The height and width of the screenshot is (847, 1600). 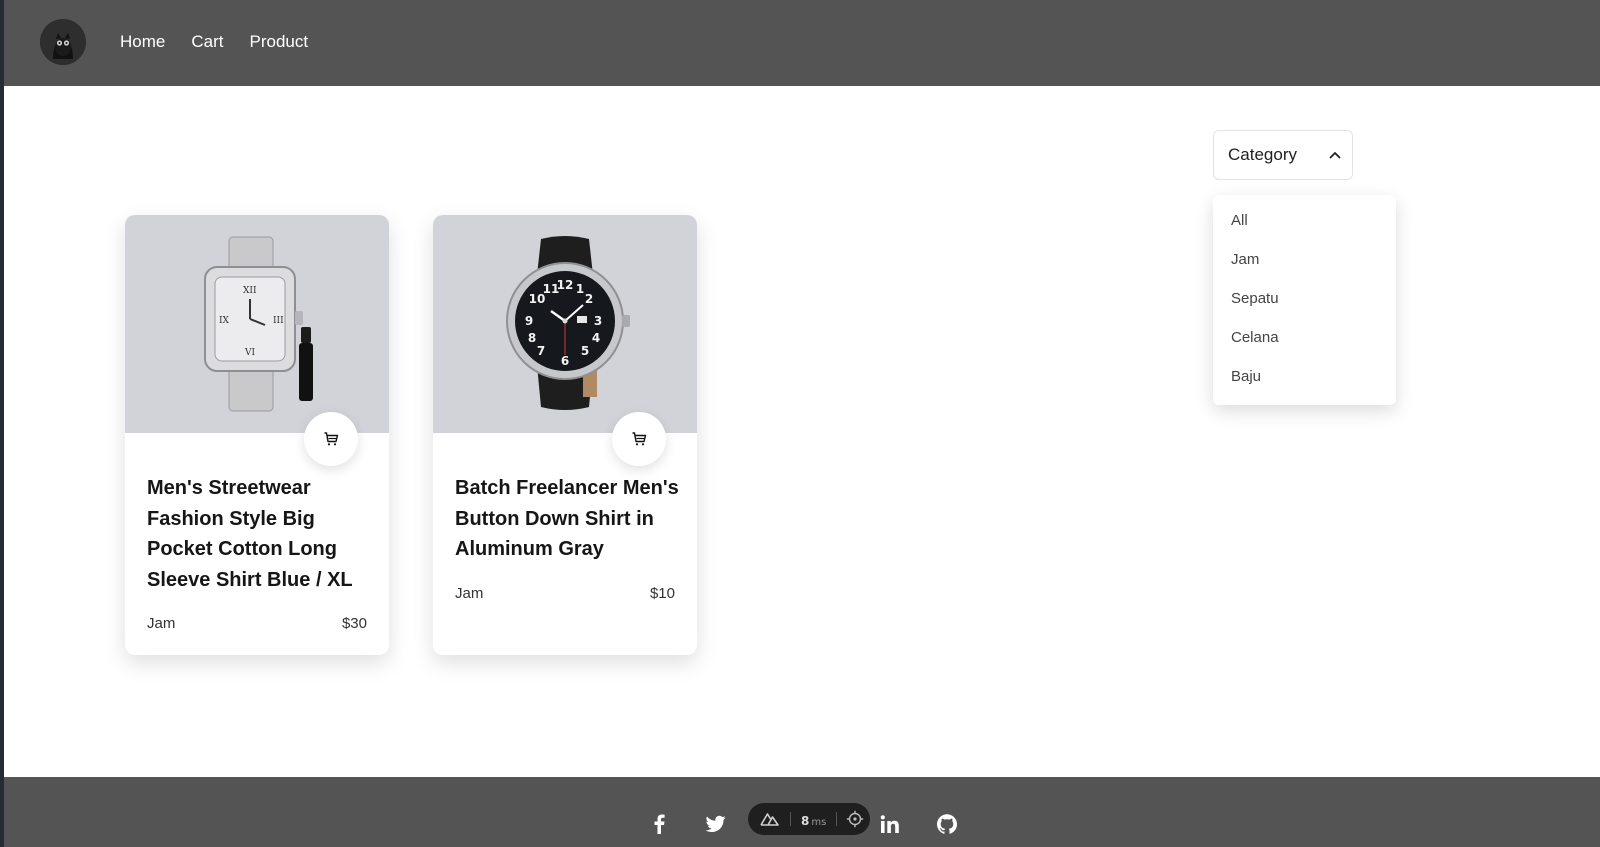 I want to click on svg-text: 8, so click(x=532, y=338).